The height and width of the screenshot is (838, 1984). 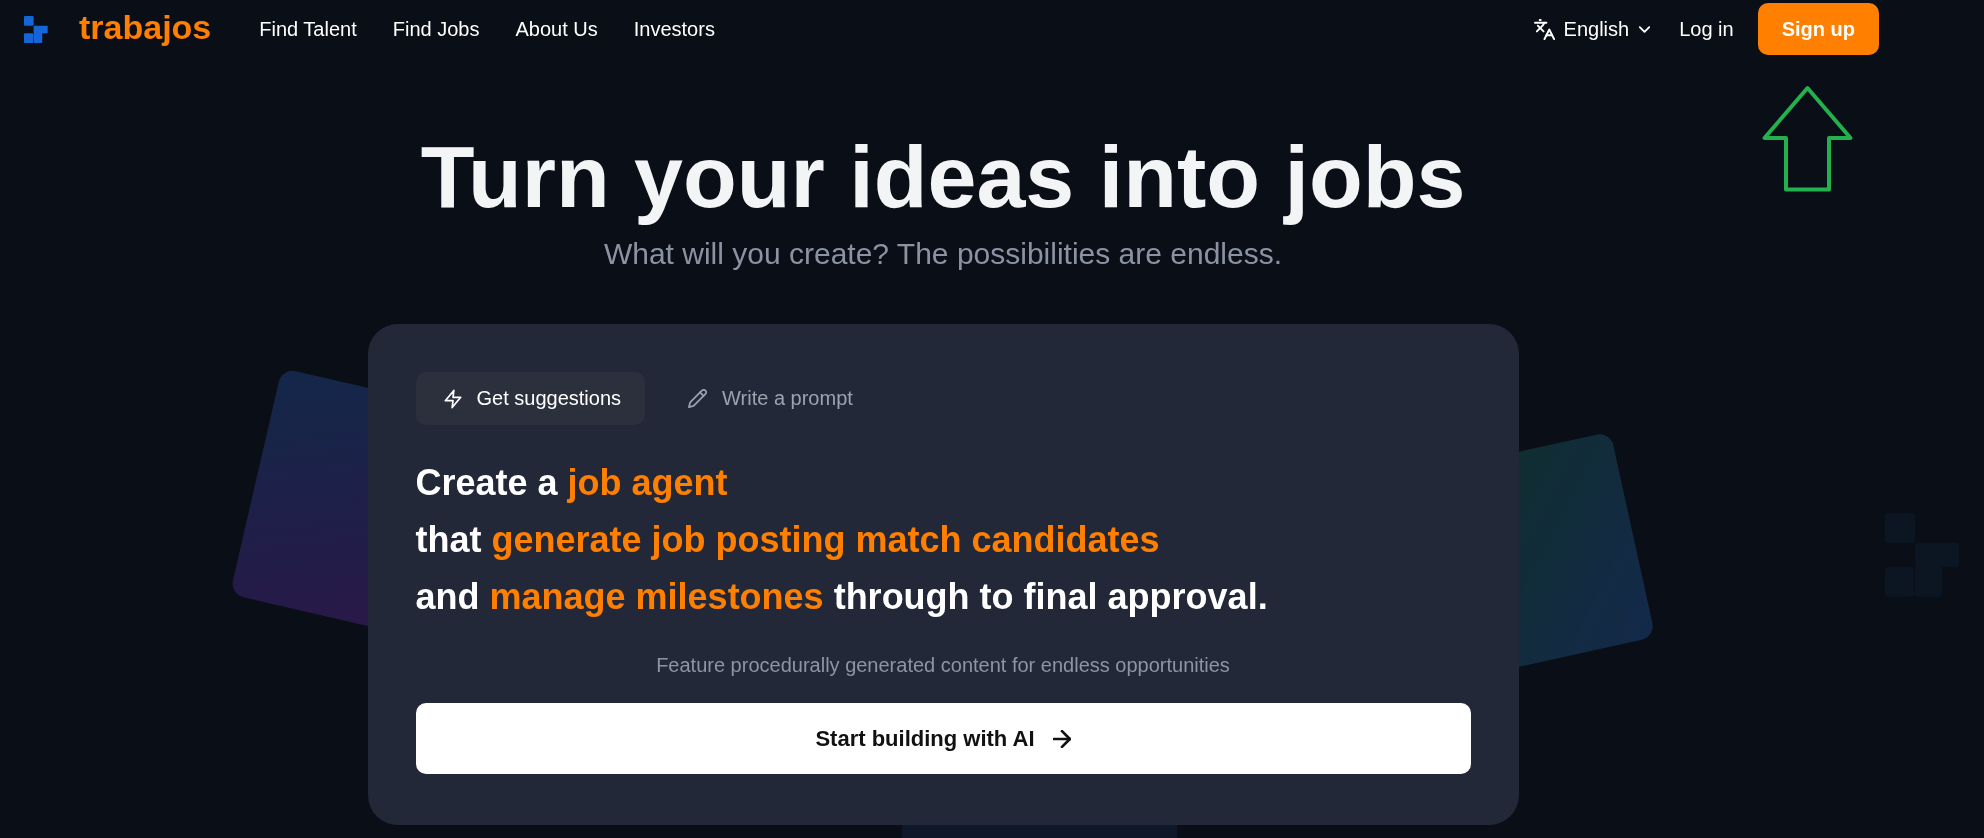 I want to click on nav-link: Investors, so click(x=674, y=29).